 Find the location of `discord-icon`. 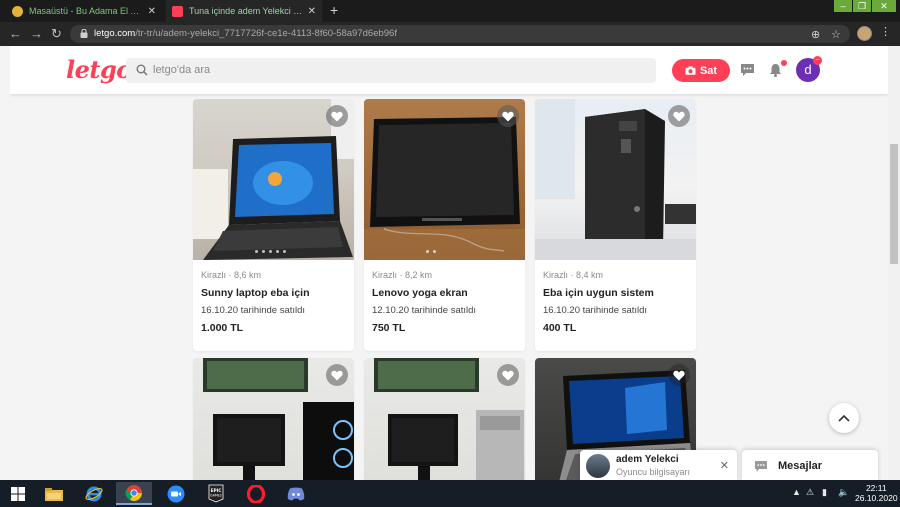

discord-icon is located at coordinates (296, 493).